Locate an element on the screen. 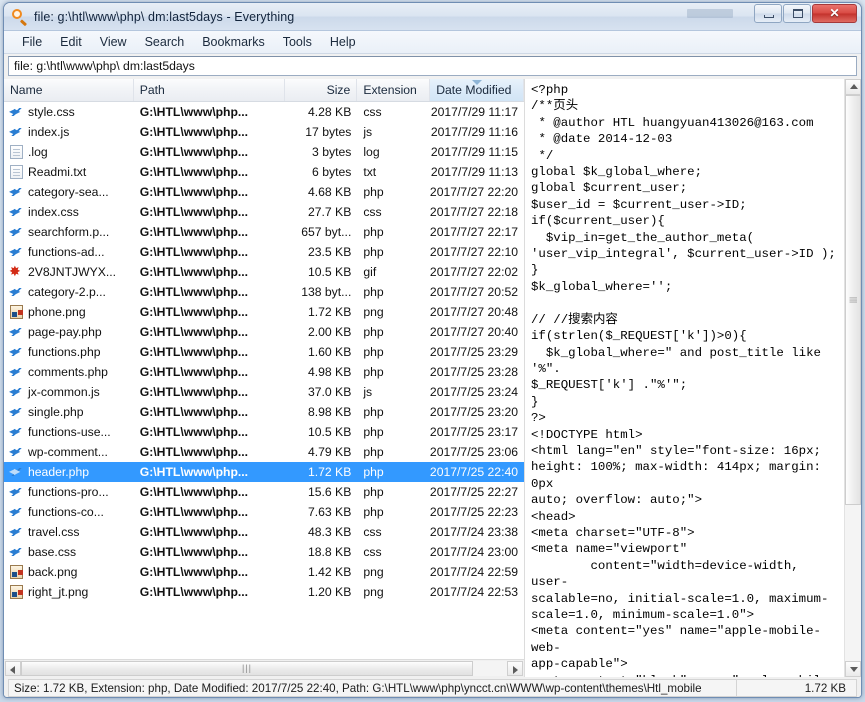 This screenshot has width=865, height=702. file-date-cell: 2017/7/24 23:38 is located at coordinates (474, 532).